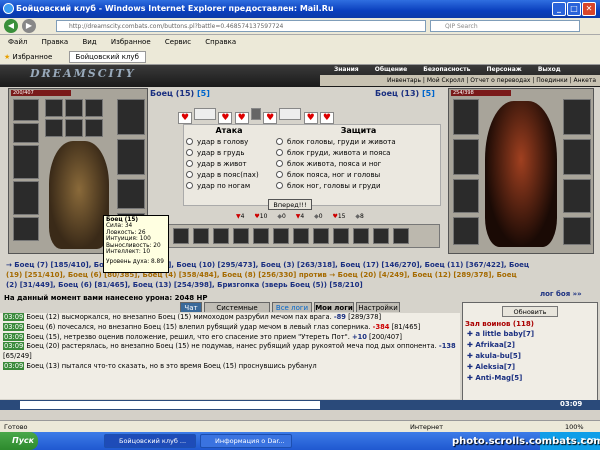 The height and width of the screenshot is (450, 600). Describe the element at coordinates (358, 164) in the screenshot. I see `block-belly-radio: блок живота, пояса и ног` at that location.